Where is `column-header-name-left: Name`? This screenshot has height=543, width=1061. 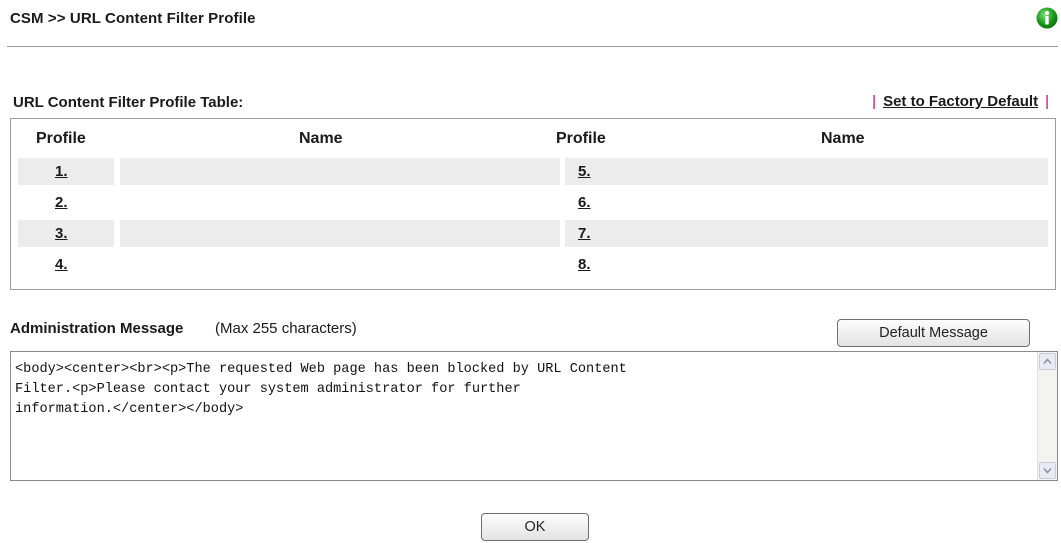 column-header-name-left: Name is located at coordinates (321, 138).